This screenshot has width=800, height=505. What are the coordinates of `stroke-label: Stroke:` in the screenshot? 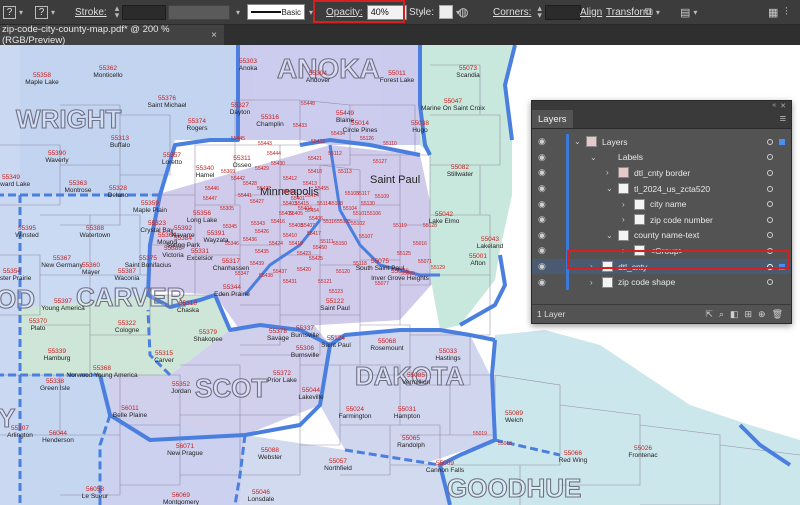 It's located at (91, 12).